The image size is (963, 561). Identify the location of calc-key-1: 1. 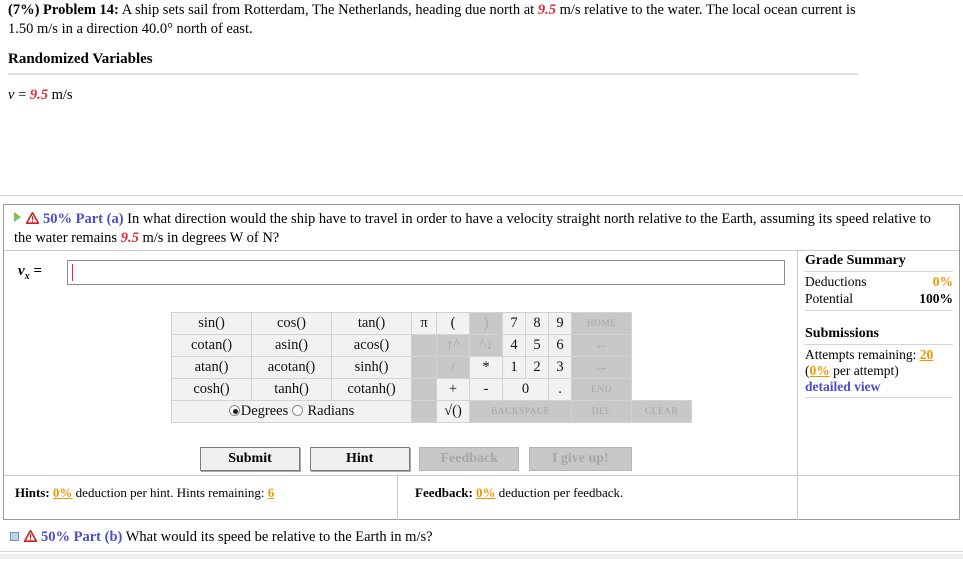
(514, 367).